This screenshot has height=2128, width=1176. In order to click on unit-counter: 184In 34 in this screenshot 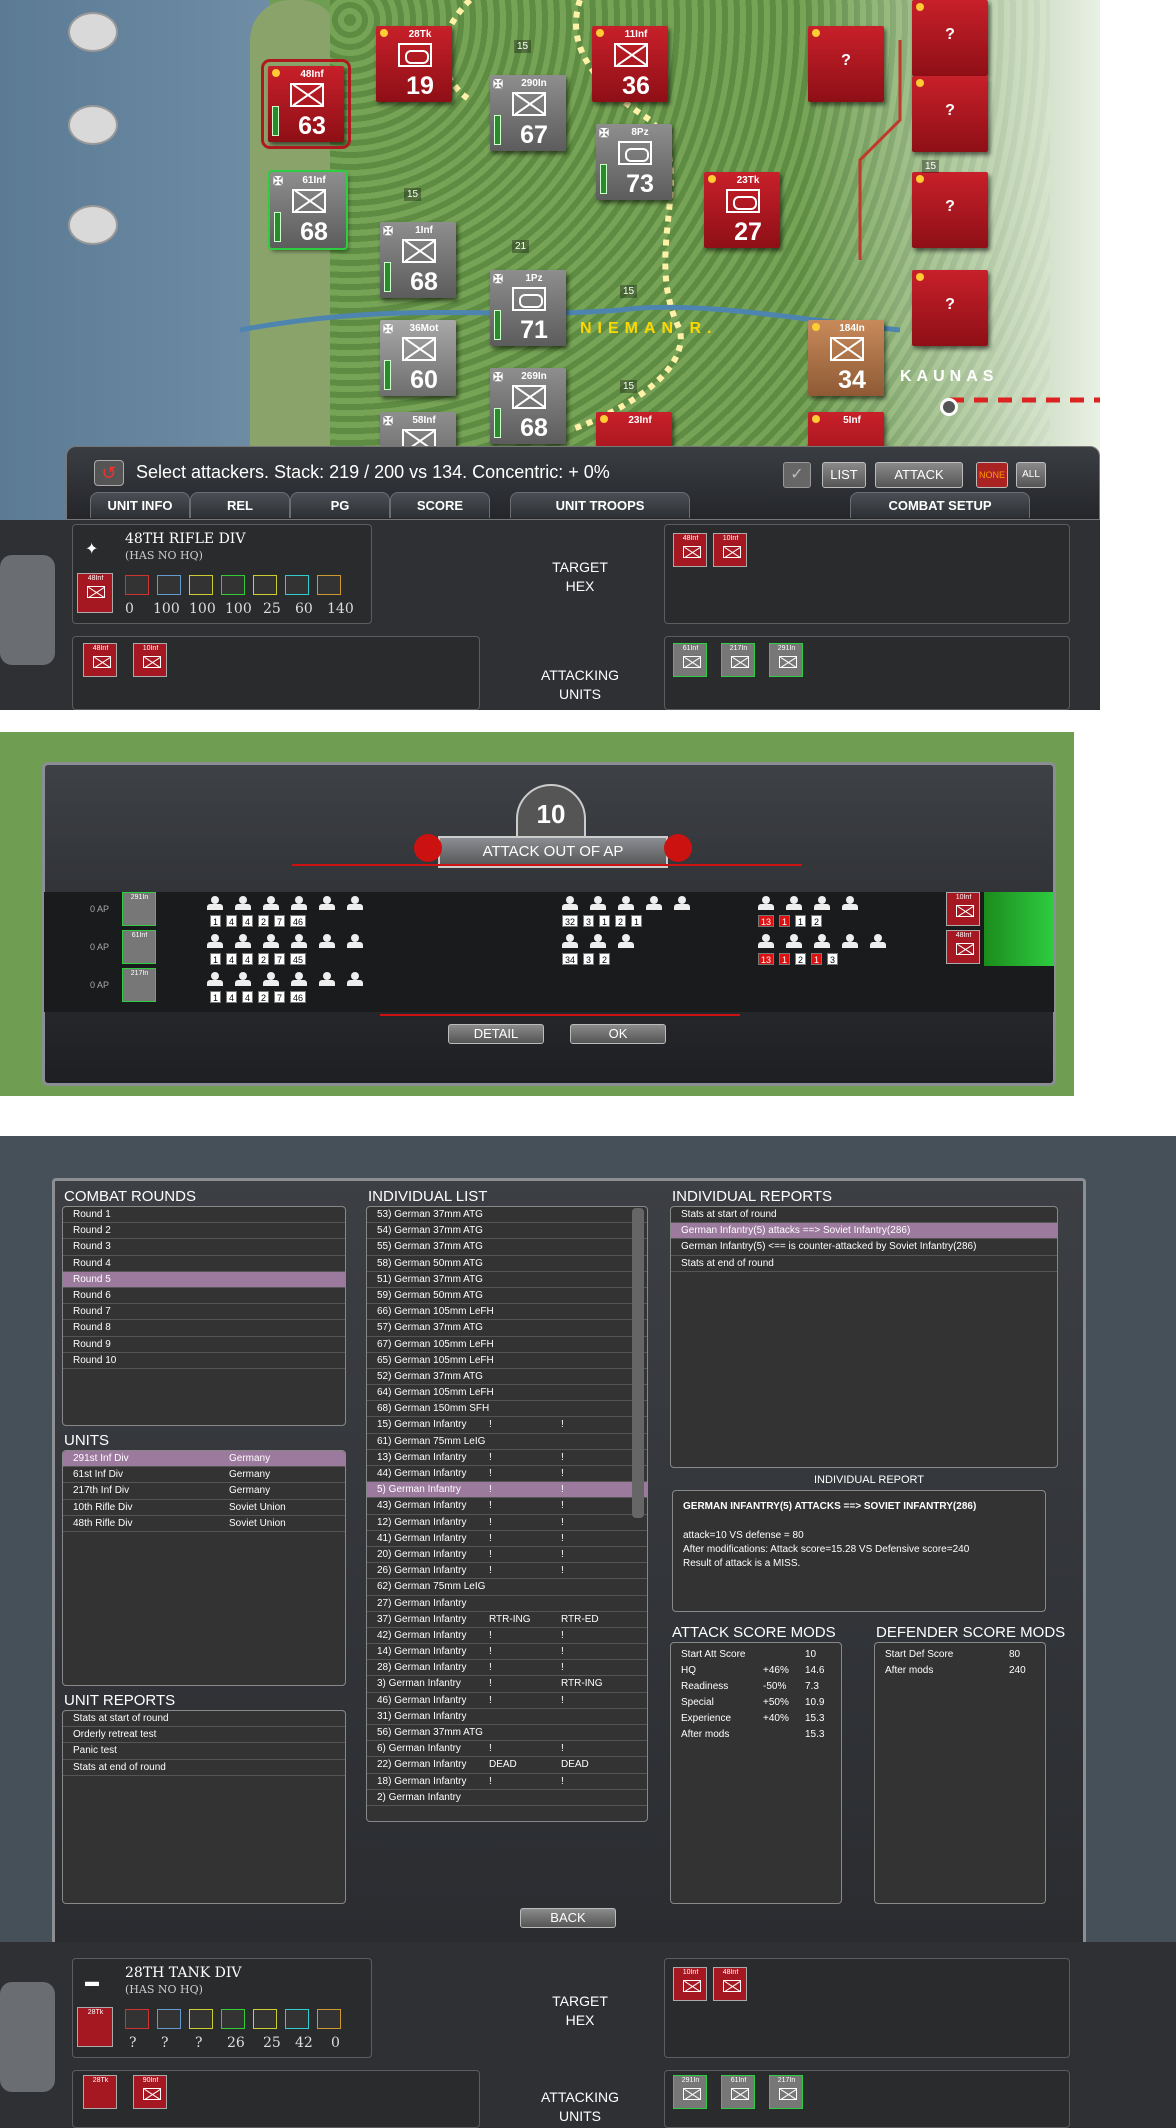, I will do `click(846, 358)`.